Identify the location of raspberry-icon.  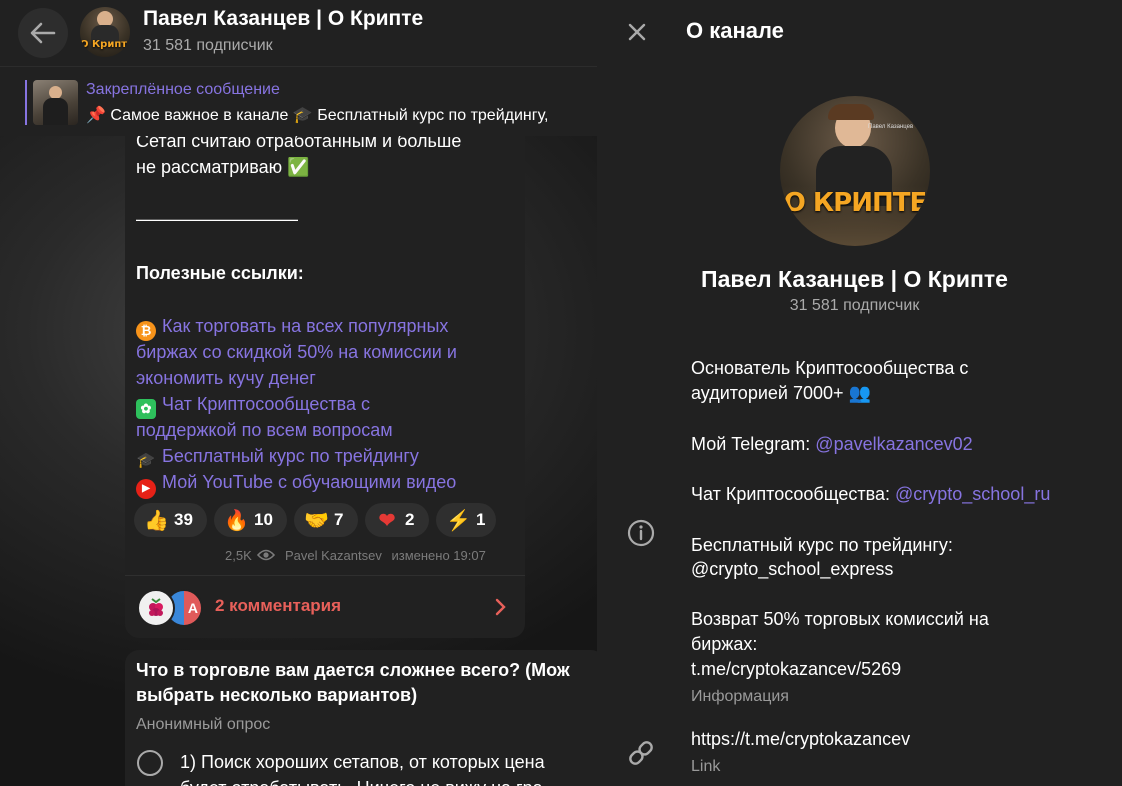
(156, 607).